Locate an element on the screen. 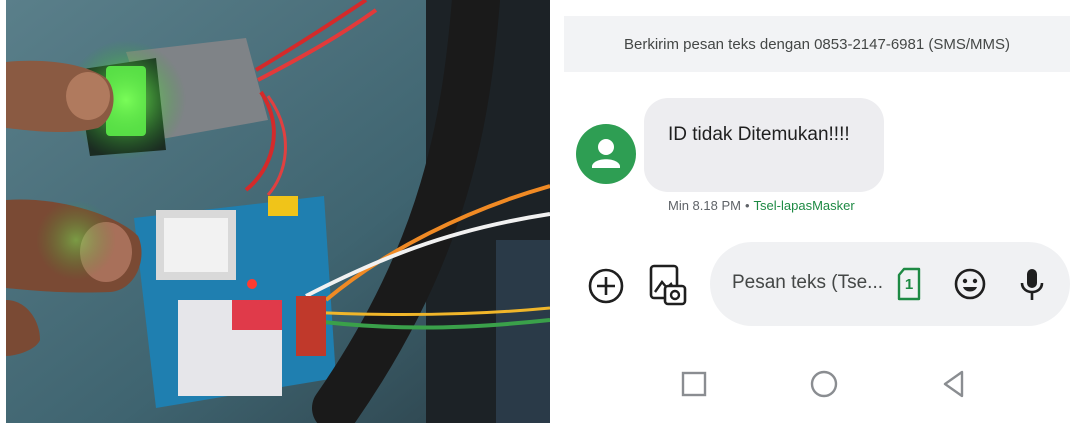 Image resolution: width=1075 pixels, height=423 pixels. back-icon is located at coordinates (953, 384).